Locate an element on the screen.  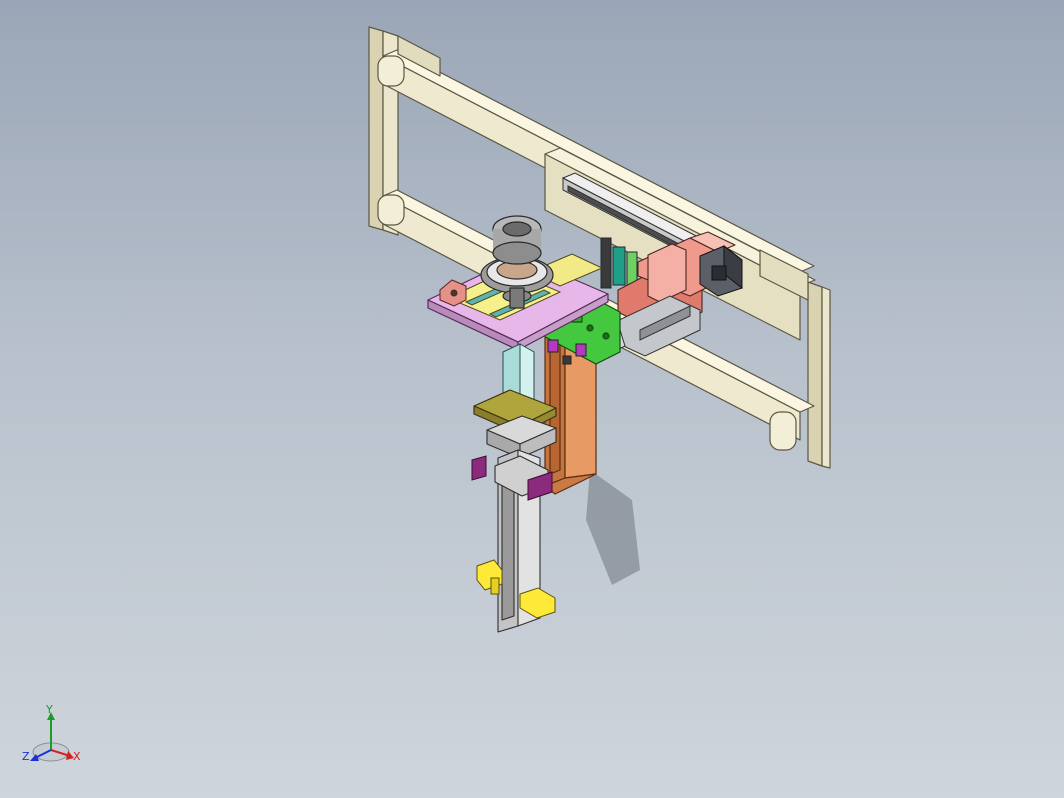
x-axis-label: X is located at coordinates (77, 756).